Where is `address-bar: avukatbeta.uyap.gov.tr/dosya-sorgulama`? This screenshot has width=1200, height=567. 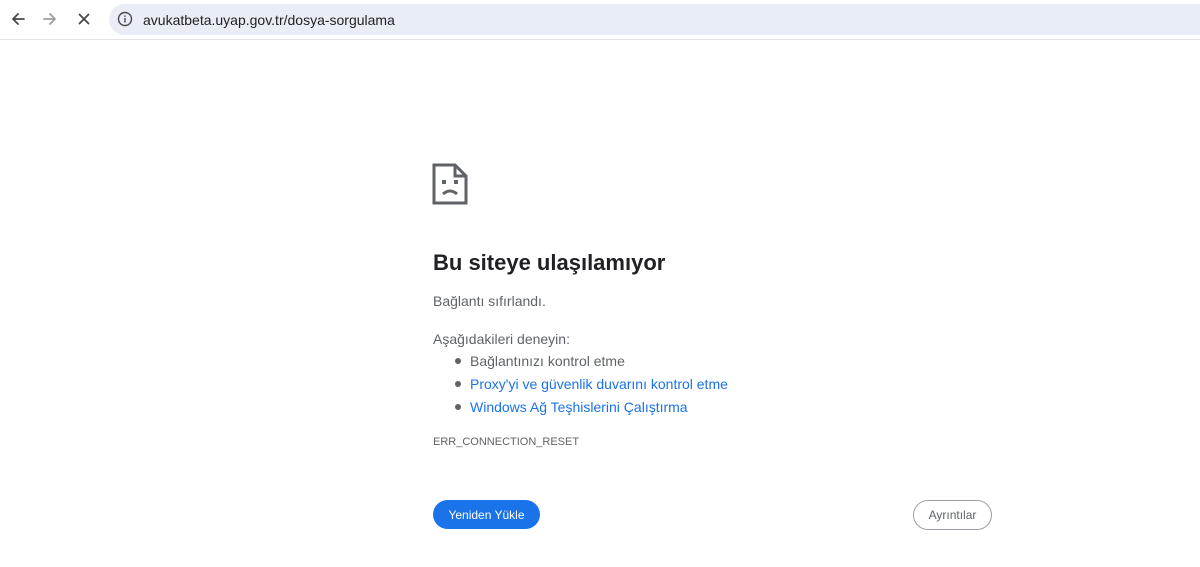
address-bar: avukatbeta.uyap.gov.tr/dosya-sorgulama is located at coordinates (654, 19).